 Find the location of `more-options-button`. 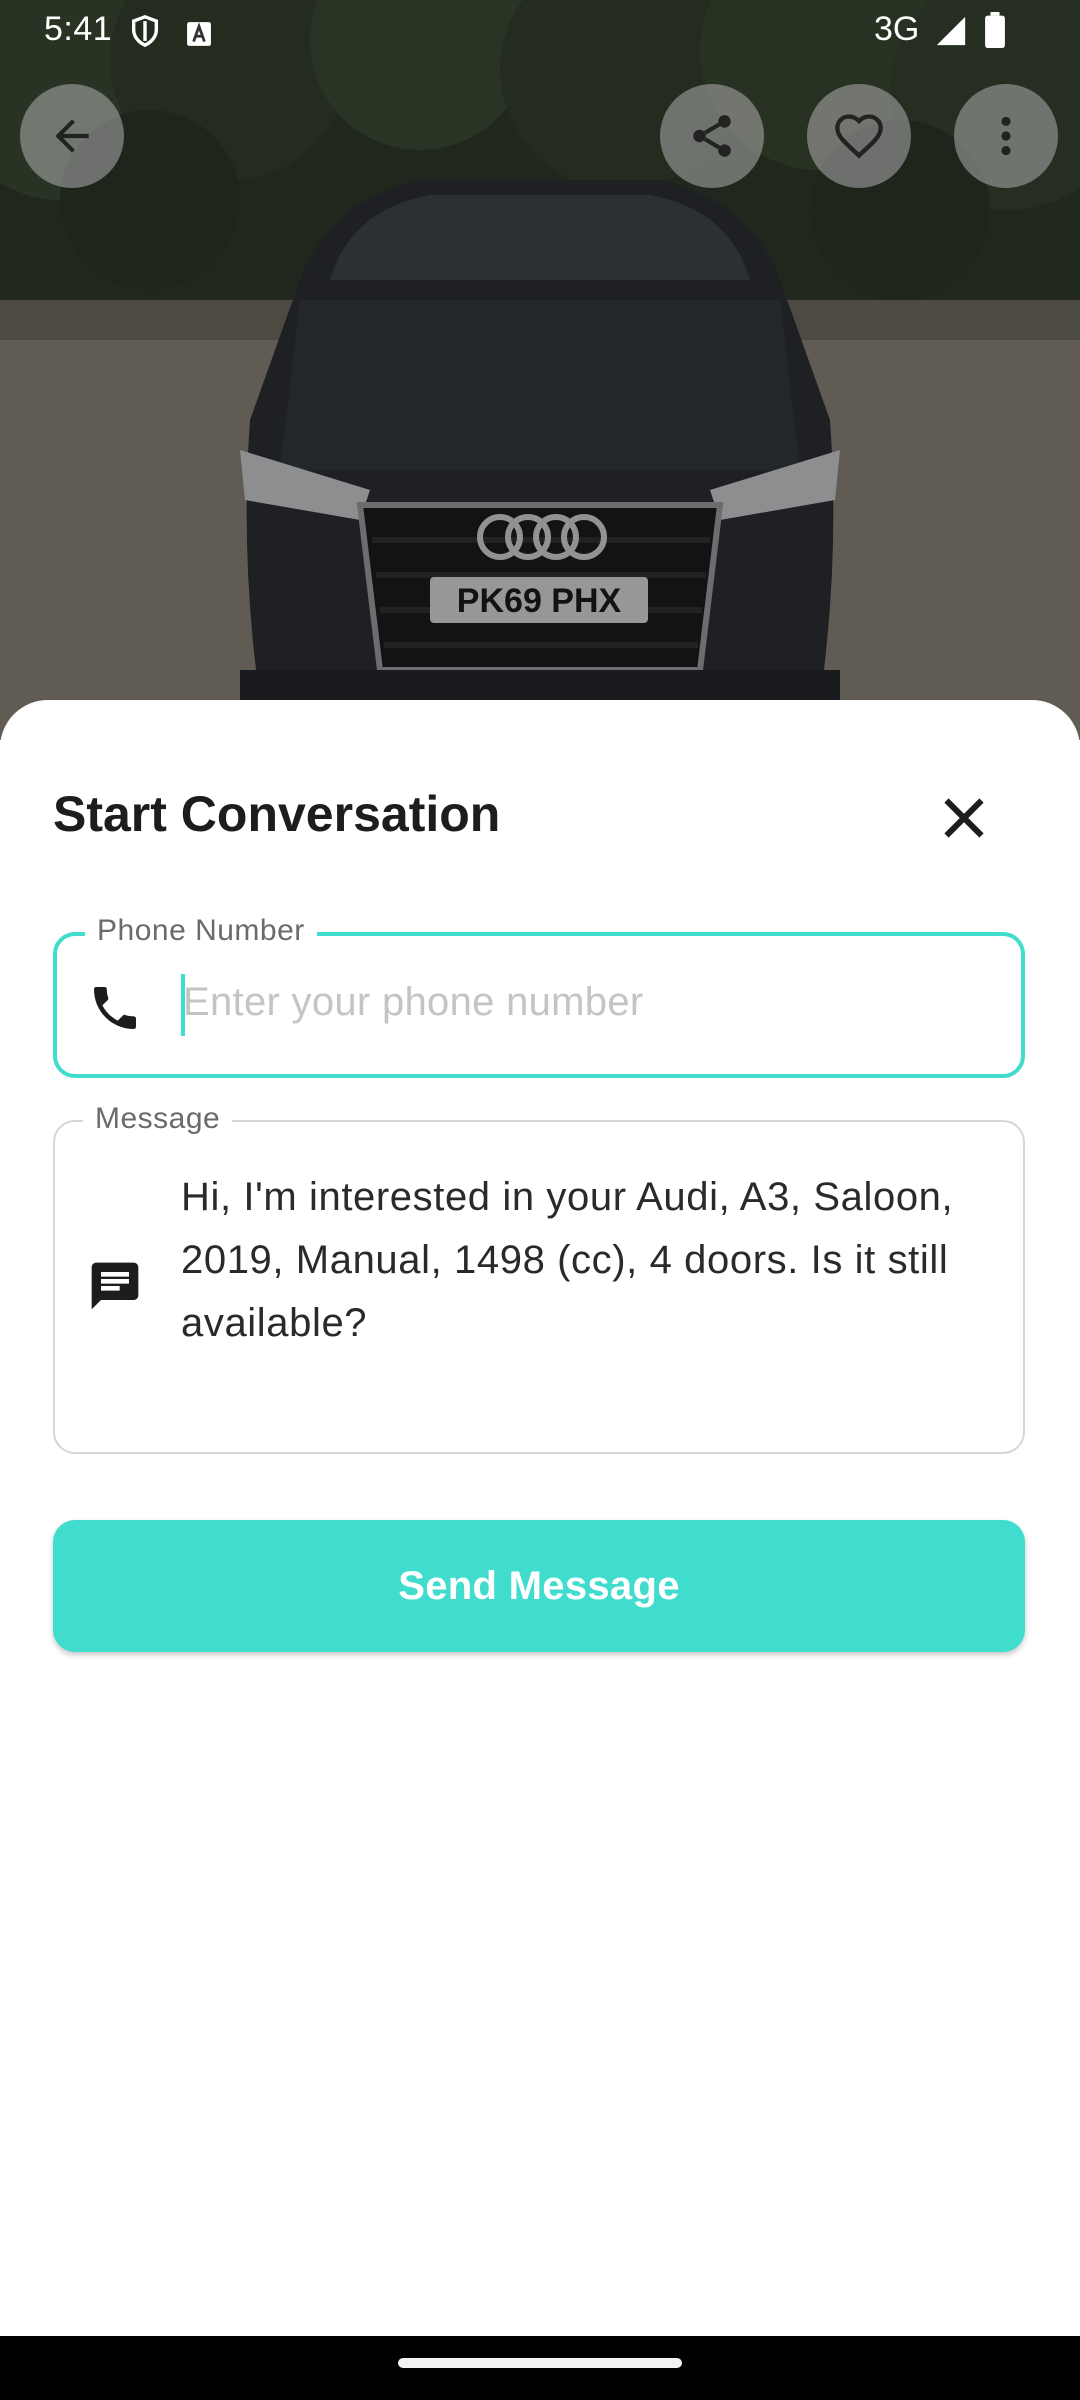

more-options-button is located at coordinates (1006, 136).